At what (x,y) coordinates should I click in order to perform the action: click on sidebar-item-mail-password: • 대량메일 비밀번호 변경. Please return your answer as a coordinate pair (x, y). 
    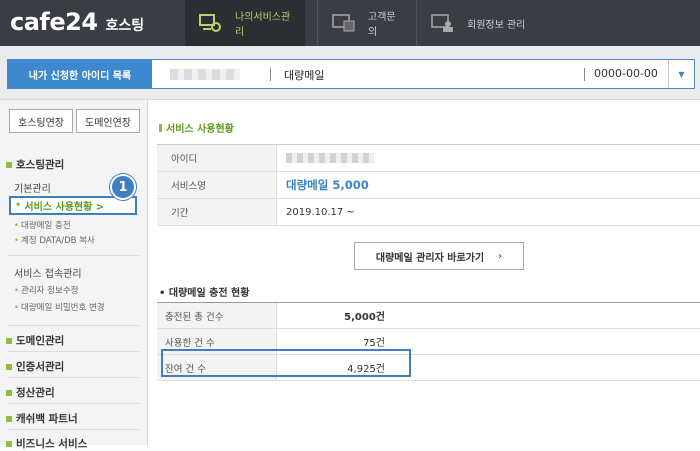
    Looking at the image, I should click on (59, 307).